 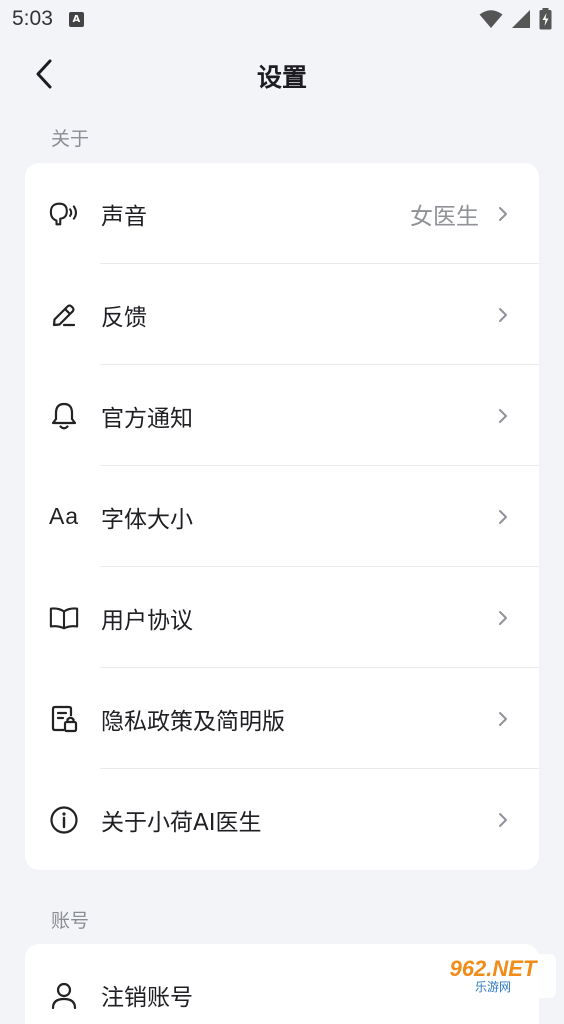 What do you see at coordinates (545, 19) in the screenshot?
I see `battery-charging-icon` at bounding box center [545, 19].